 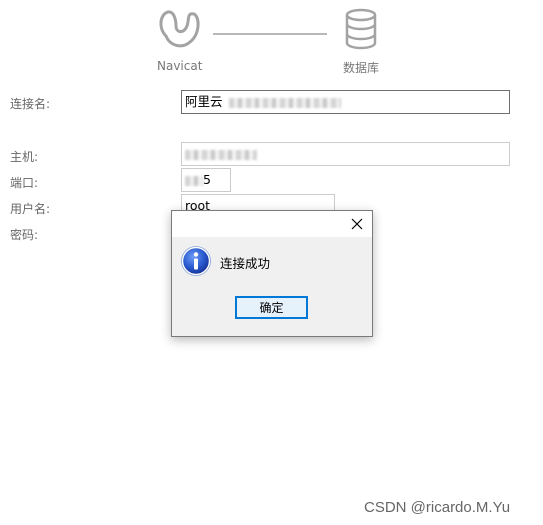 I want to click on host-input, so click(x=345, y=154).